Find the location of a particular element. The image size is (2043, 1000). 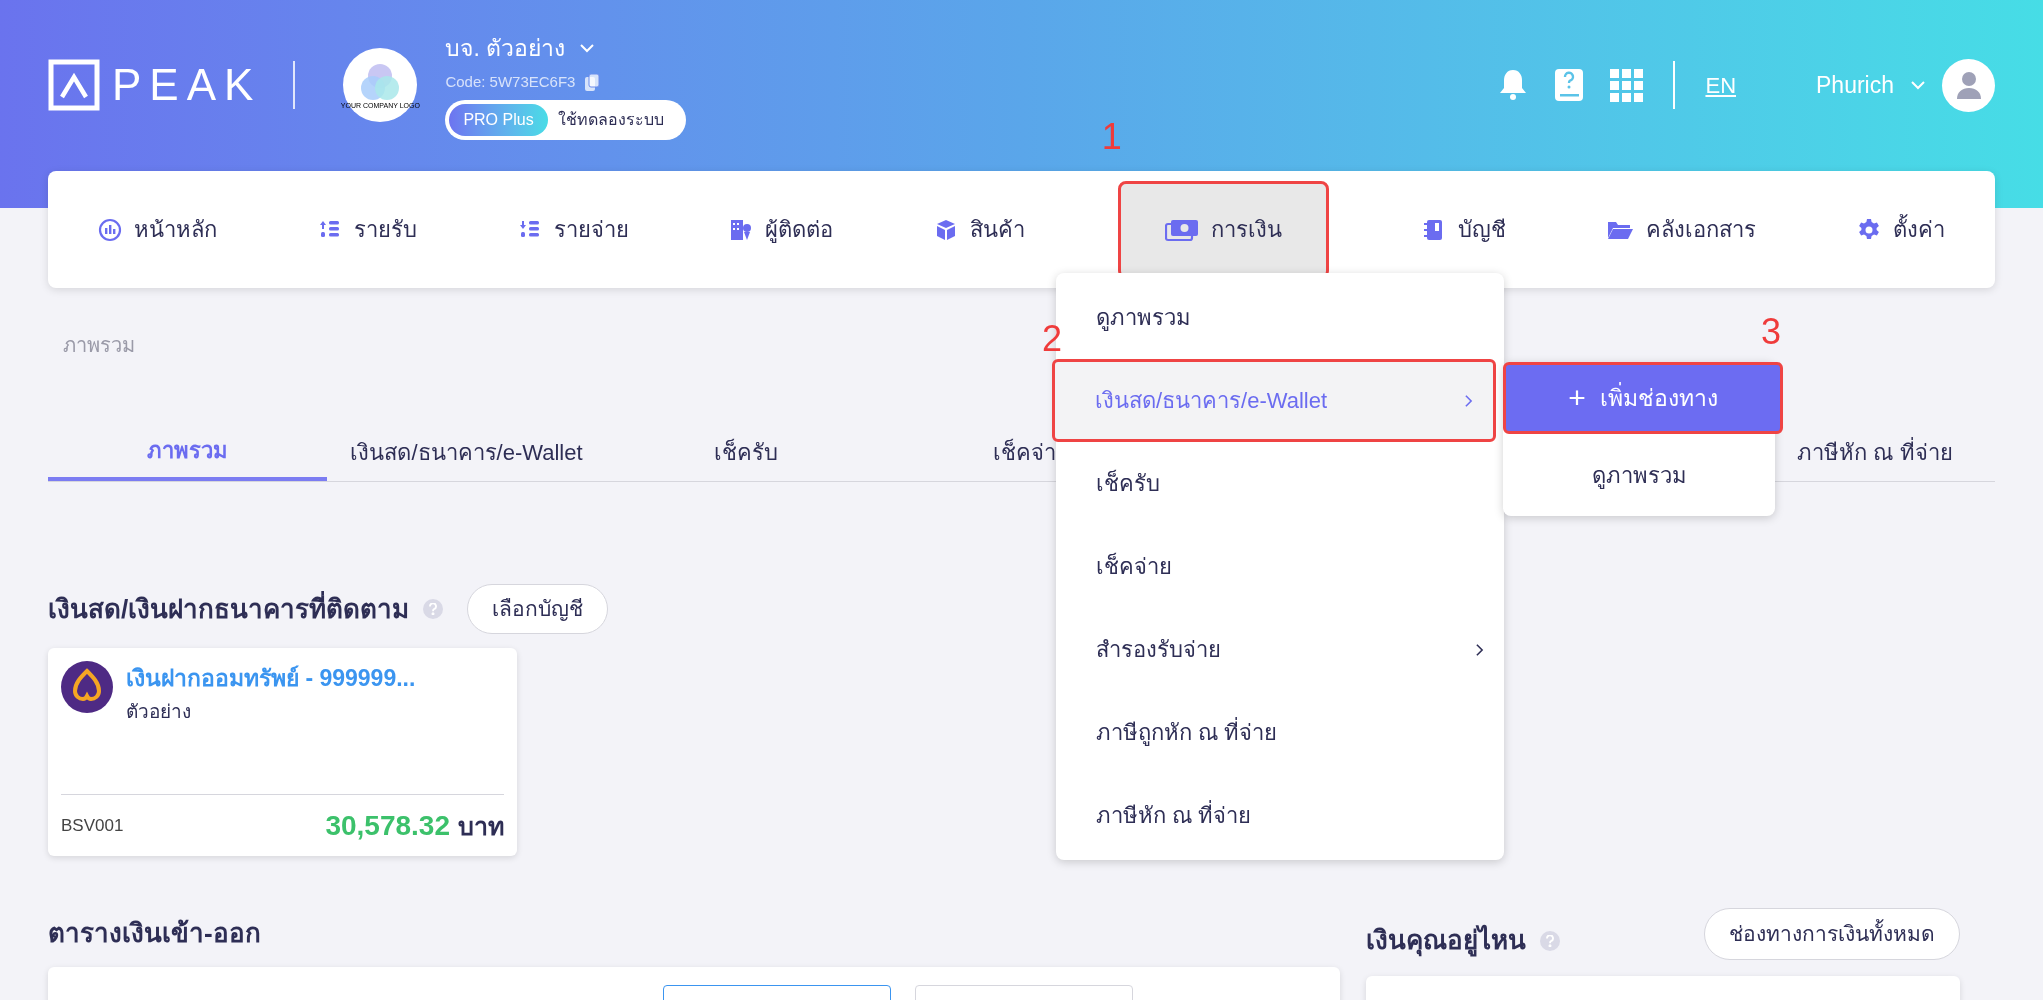

account-balance: 30,578.32 is located at coordinates (387, 825).